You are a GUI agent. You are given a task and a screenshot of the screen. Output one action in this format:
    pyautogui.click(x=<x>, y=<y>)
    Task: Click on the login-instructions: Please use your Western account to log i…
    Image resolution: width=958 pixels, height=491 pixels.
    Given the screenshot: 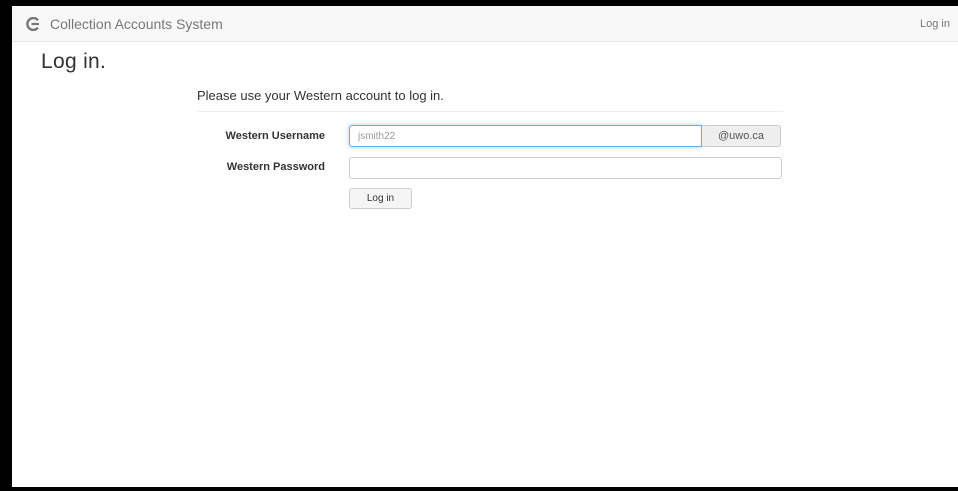 What is the action you would take?
    pyautogui.click(x=320, y=95)
    